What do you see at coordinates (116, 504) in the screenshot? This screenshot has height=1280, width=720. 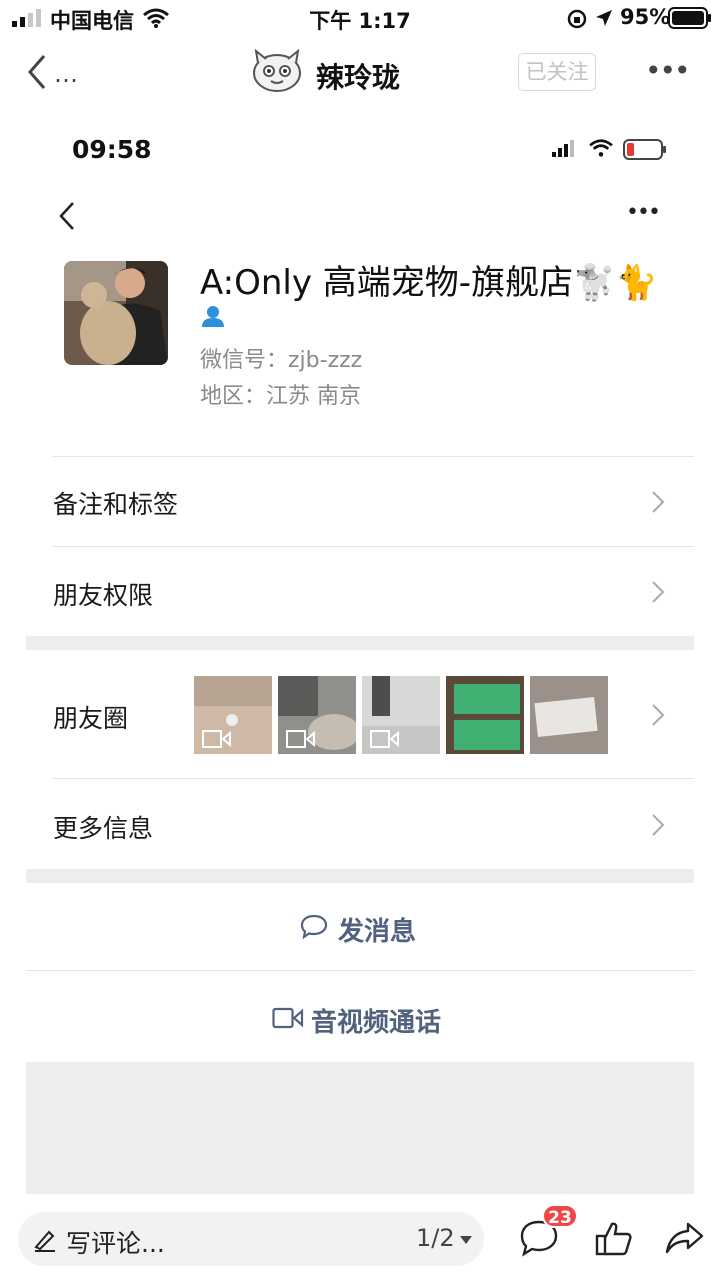 I see `notes-tags-label: 备注和标签` at bounding box center [116, 504].